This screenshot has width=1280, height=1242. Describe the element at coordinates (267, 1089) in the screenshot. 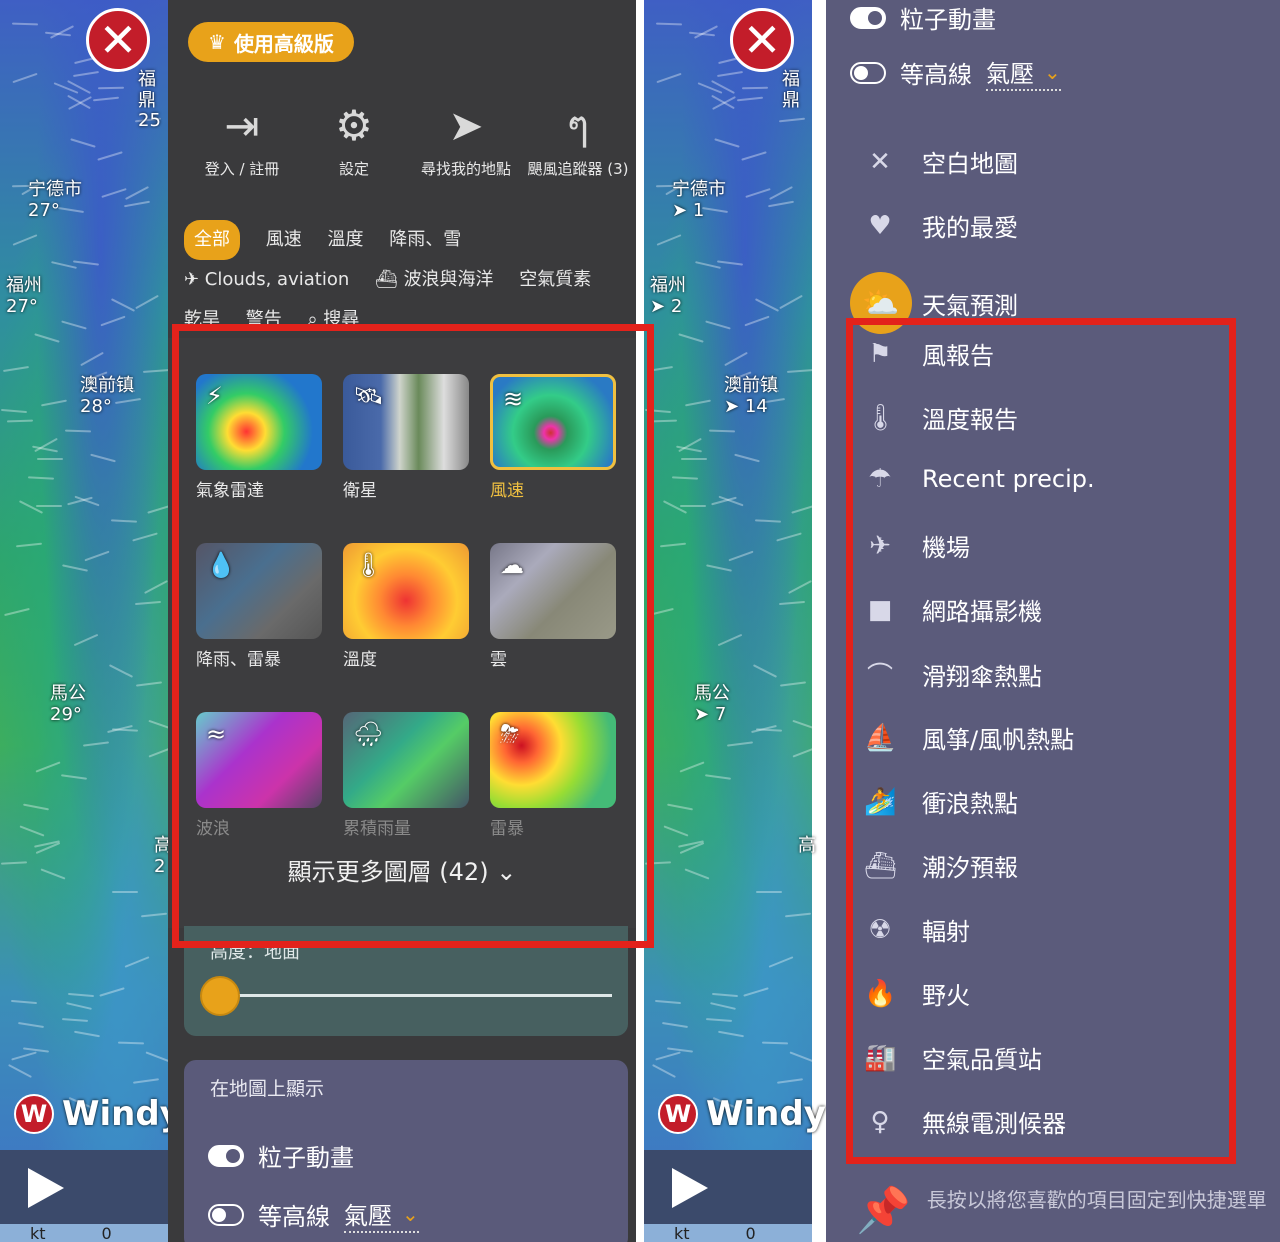

I see `show-on-map-title: 在地圖上顯示` at that location.